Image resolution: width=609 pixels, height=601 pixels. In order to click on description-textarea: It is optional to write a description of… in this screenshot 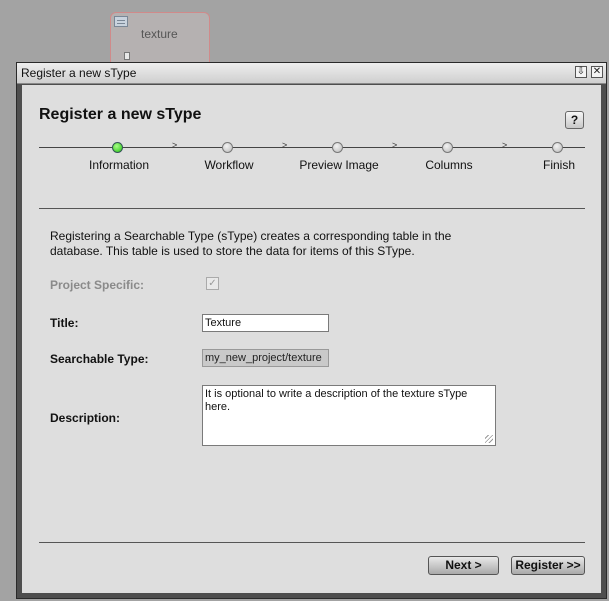, I will do `click(349, 415)`.